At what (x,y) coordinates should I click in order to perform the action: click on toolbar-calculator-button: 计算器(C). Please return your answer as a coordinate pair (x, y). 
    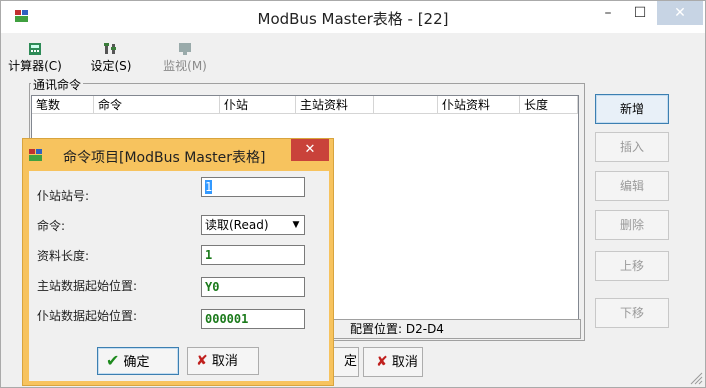
    Looking at the image, I should click on (35, 58).